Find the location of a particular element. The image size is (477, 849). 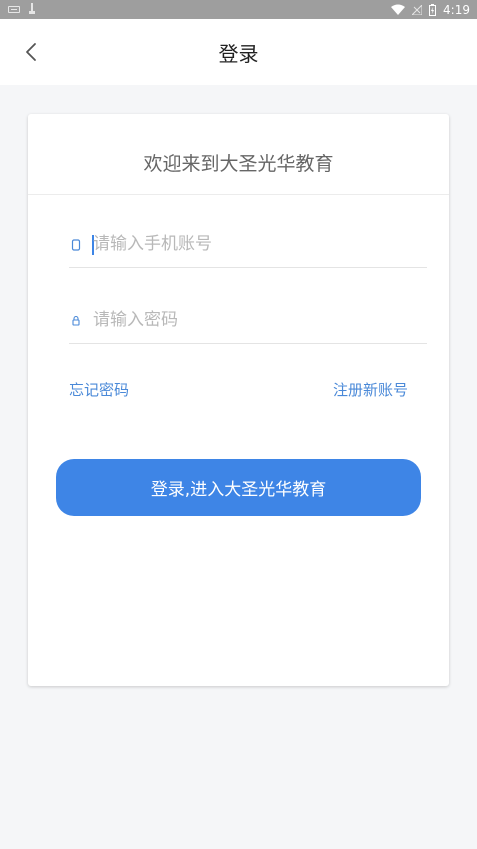

app-bar: 登录 is located at coordinates (238, 52).